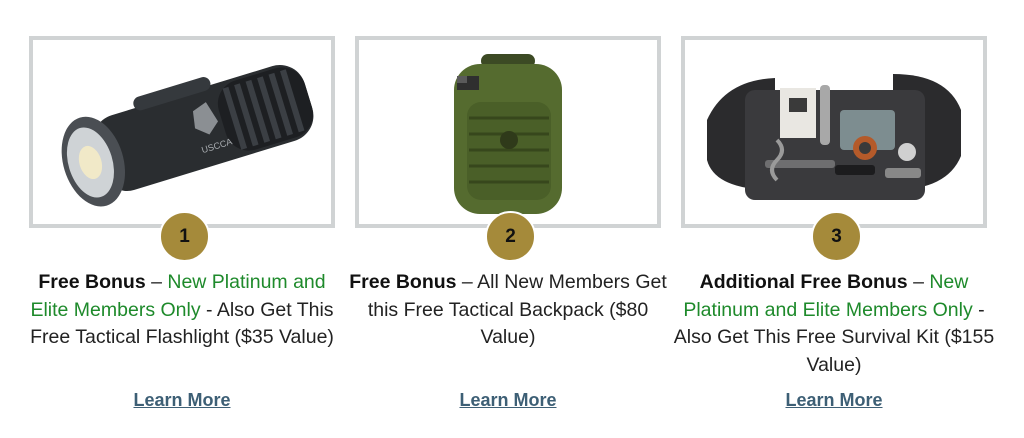 The image size is (1024, 438). Describe the element at coordinates (182, 400) in the screenshot. I see `learn-more-link-1: Learn More` at that location.